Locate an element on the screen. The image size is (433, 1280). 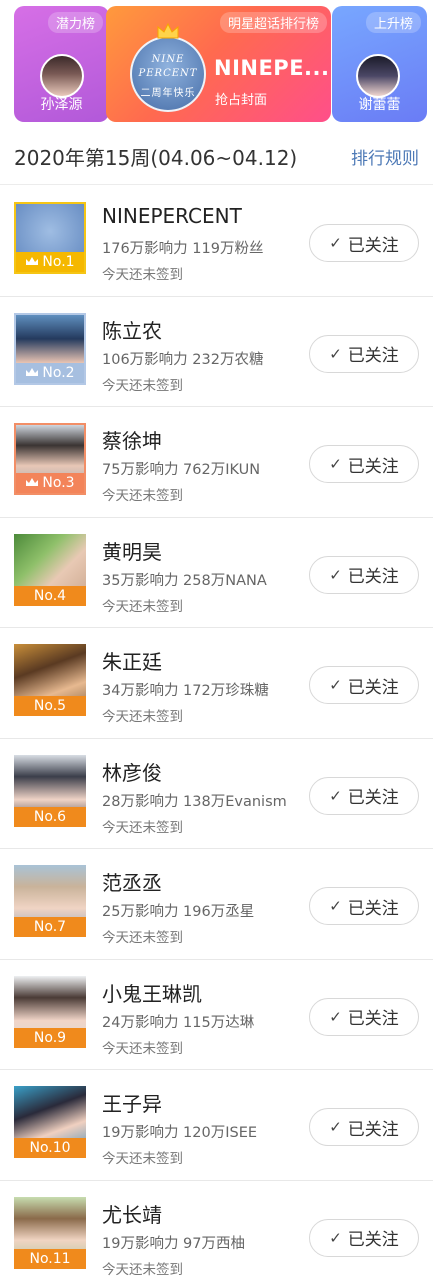
rank-badge: No.7 is located at coordinates (50, 927).